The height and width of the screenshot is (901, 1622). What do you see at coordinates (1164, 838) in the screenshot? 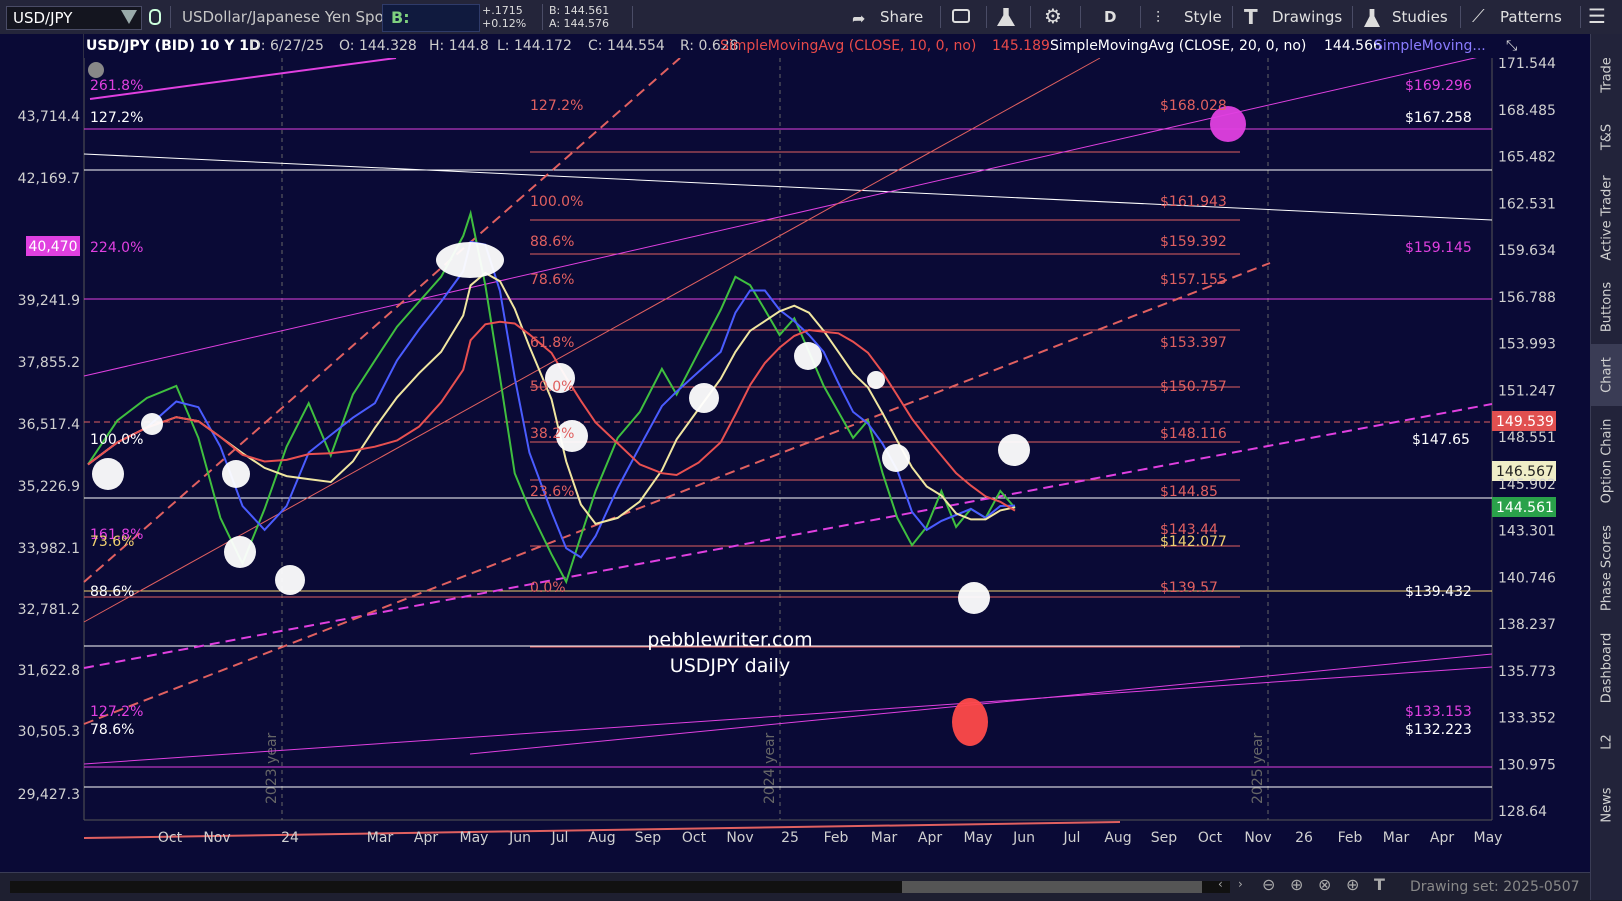
I see `x-axis-tick-label: Sep` at bounding box center [1164, 838].